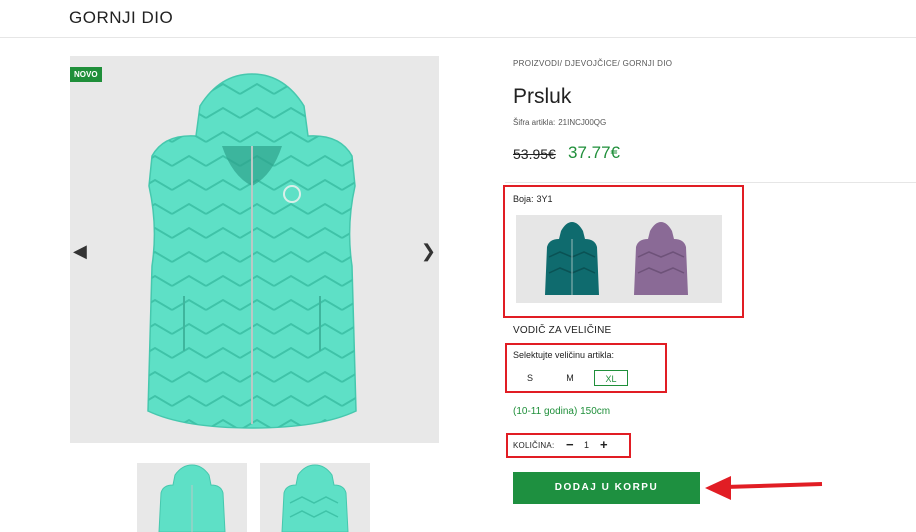 The width and height of the screenshot is (916, 532). Describe the element at coordinates (523, 199) in the screenshot. I see `color-label-text: Boja:` at that location.